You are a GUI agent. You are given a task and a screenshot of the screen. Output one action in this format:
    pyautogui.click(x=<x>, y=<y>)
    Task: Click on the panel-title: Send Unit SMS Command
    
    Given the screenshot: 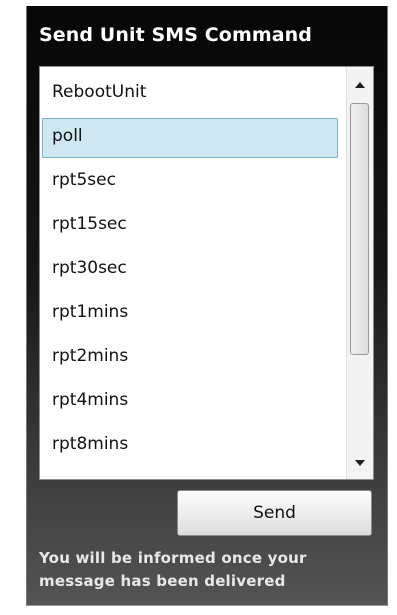 What is the action you would take?
    pyautogui.click(x=176, y=35)
    